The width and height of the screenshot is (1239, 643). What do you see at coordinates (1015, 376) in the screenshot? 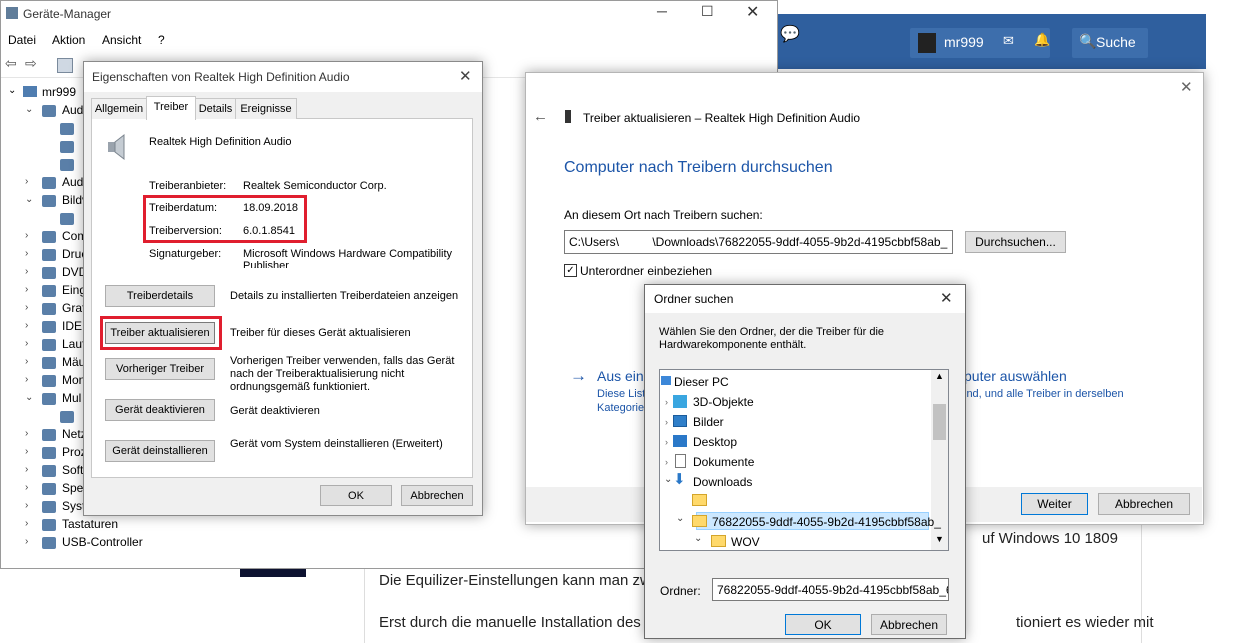
I see `pick-driver-link-right: puter auswählen` at bounding box center [1015, 376].